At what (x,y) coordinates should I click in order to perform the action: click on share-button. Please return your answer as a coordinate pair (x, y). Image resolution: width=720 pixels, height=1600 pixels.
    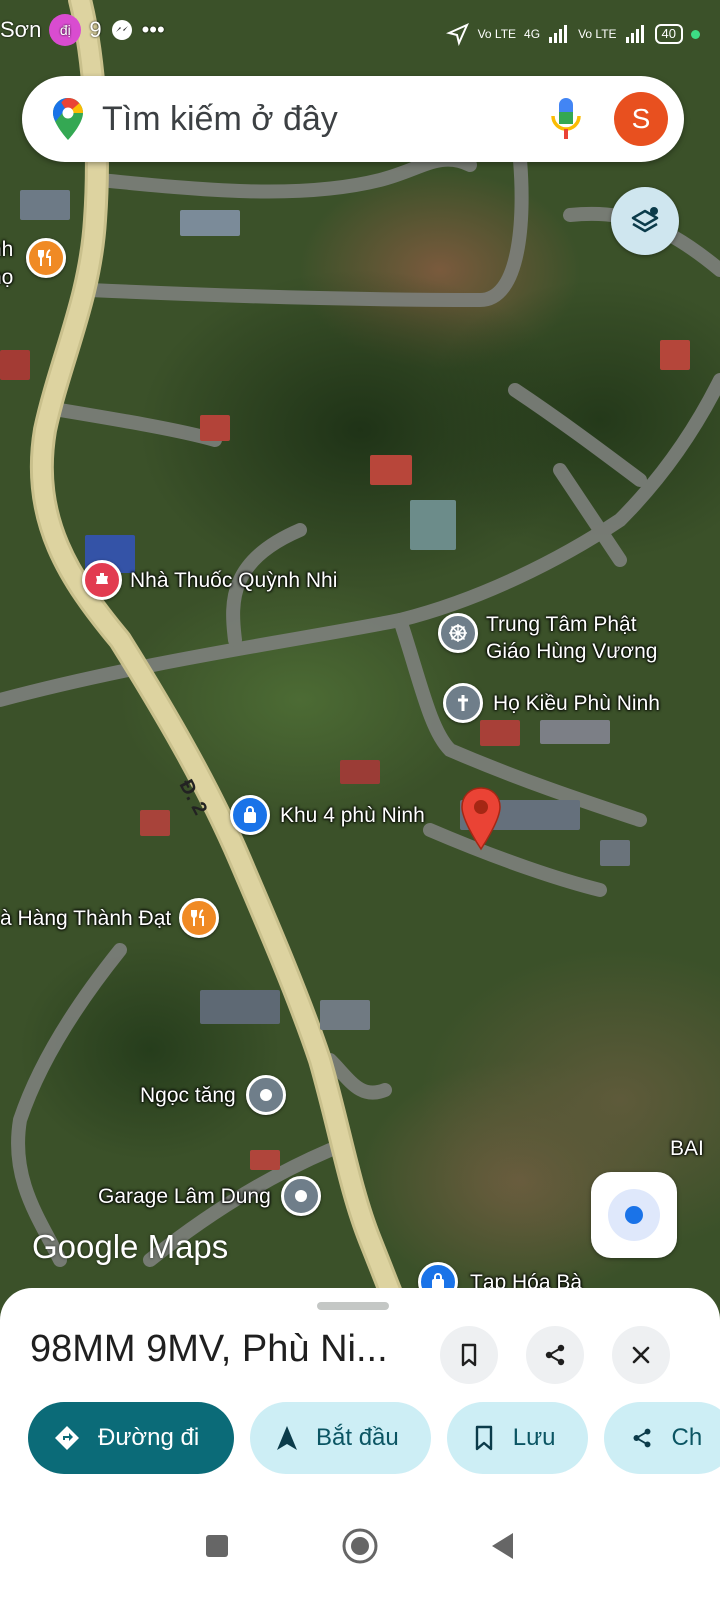
    Looking at the image, I should click on (555, 1355).